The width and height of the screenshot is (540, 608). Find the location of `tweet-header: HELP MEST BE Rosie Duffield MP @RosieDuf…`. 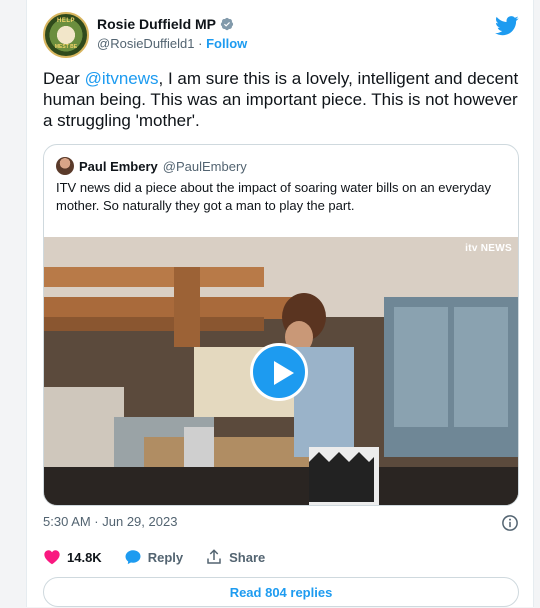

tweet-header: HELP MEST BE Rosie Duffield MP @RosieDuf… is located at coordinates (281, 35).